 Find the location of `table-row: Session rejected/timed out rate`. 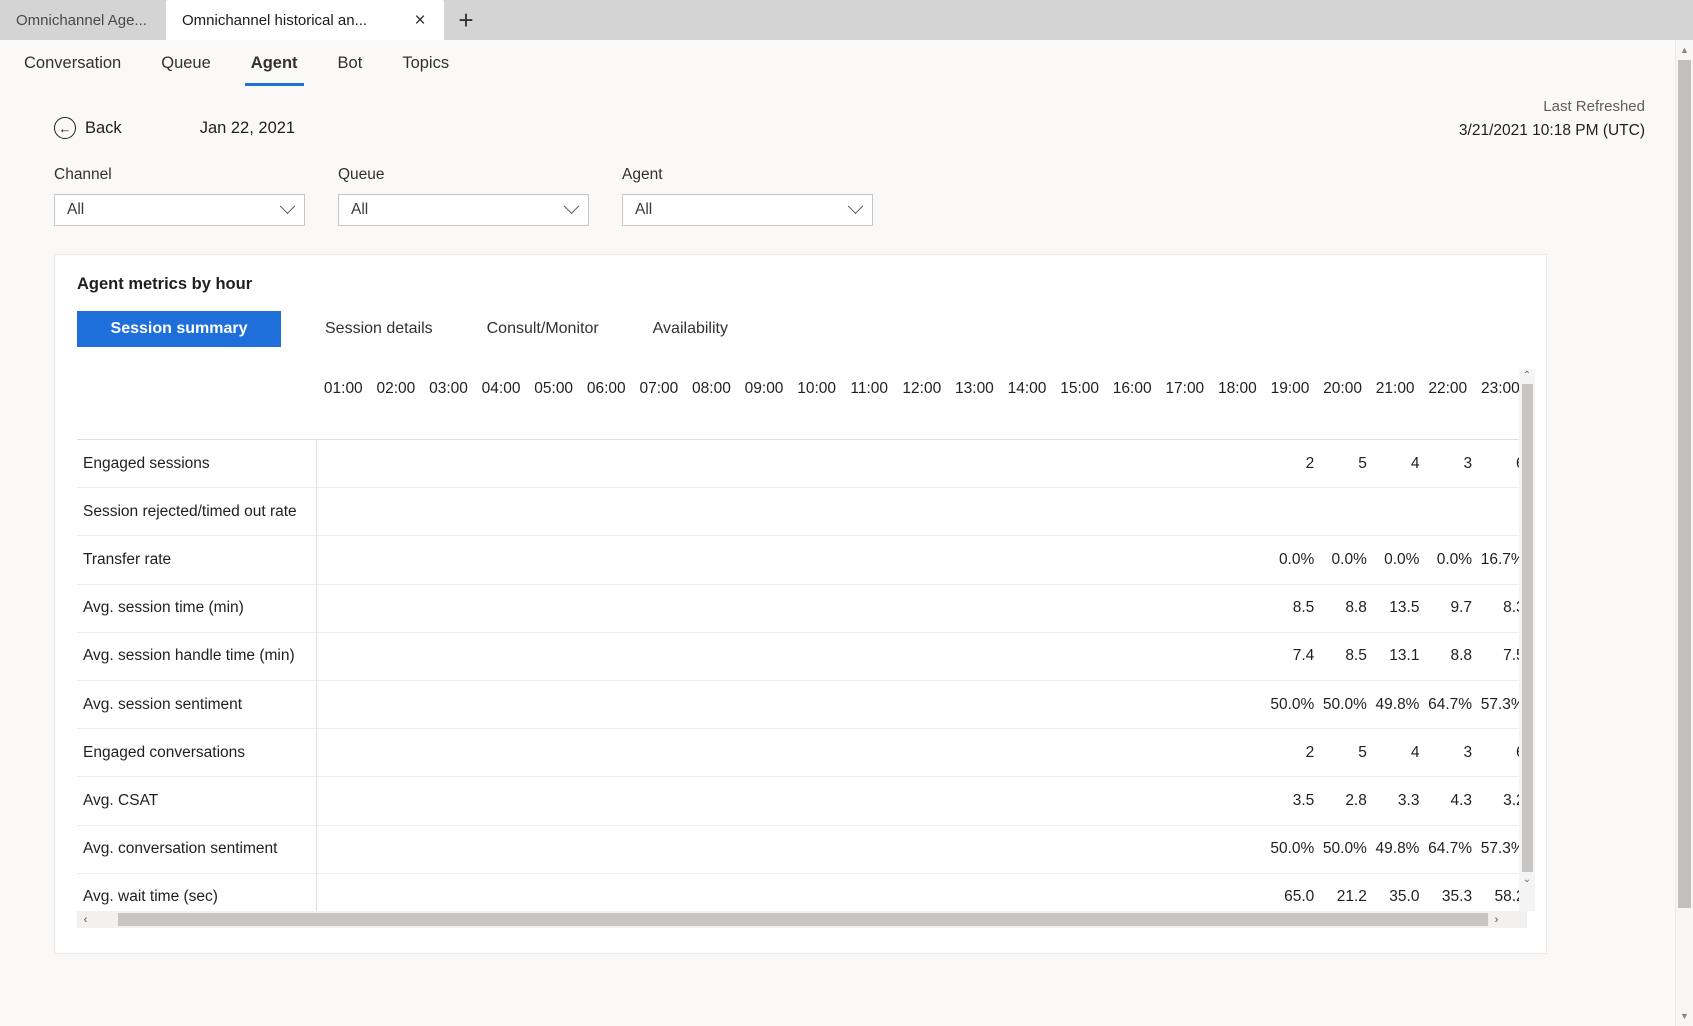

table-row: Session rejected/timed out rate is located at coordinates (802, 511).